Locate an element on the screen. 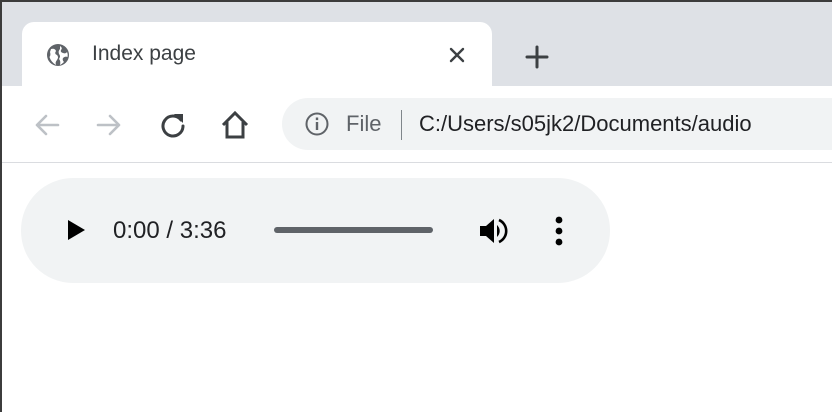 This screenshot has width=832, height=412. new-tab-icon is located at coordinates (537, 57).